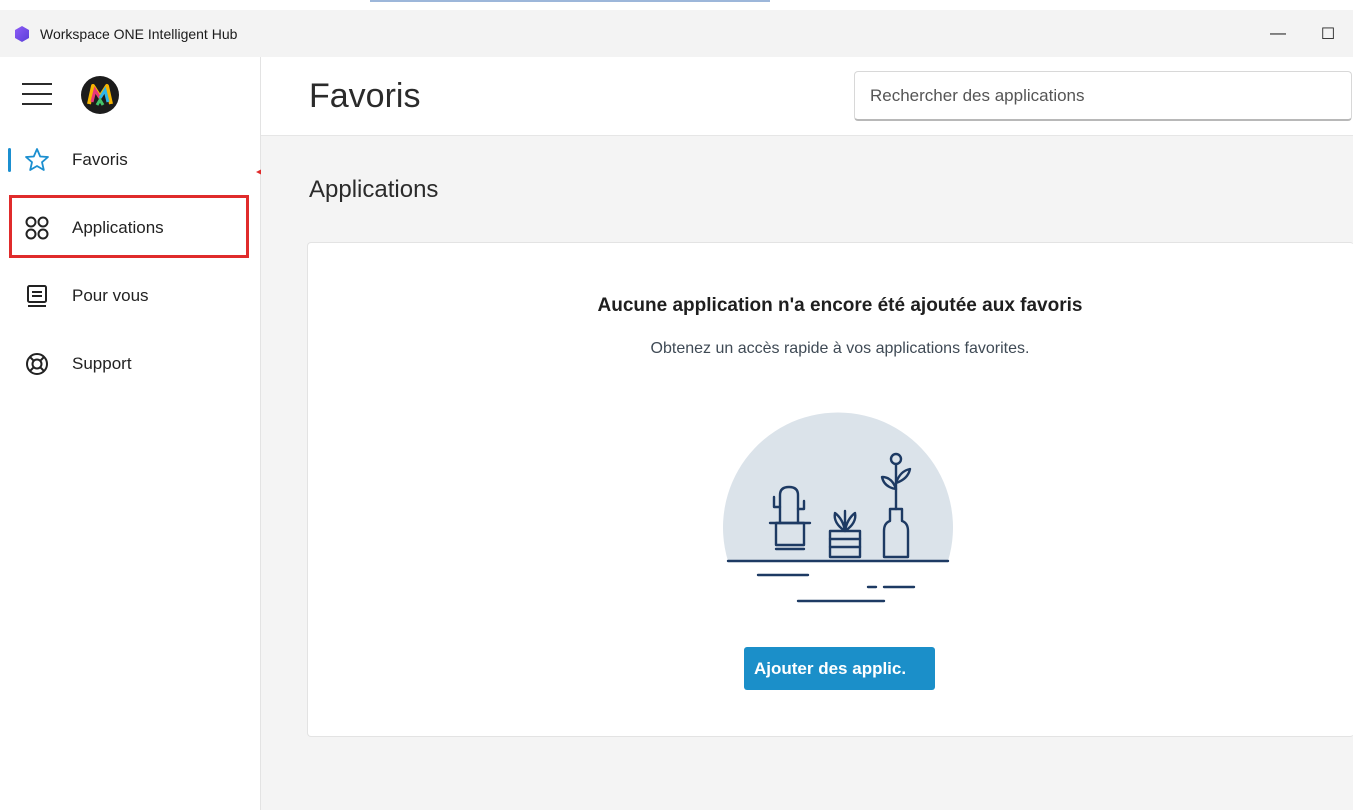 The height and width of the screenshot is (810, 1353). What do you see at coordinates (838, 507) in the screenshot?
I see `plants-illustration-icon` at bounding box center [838, 507].